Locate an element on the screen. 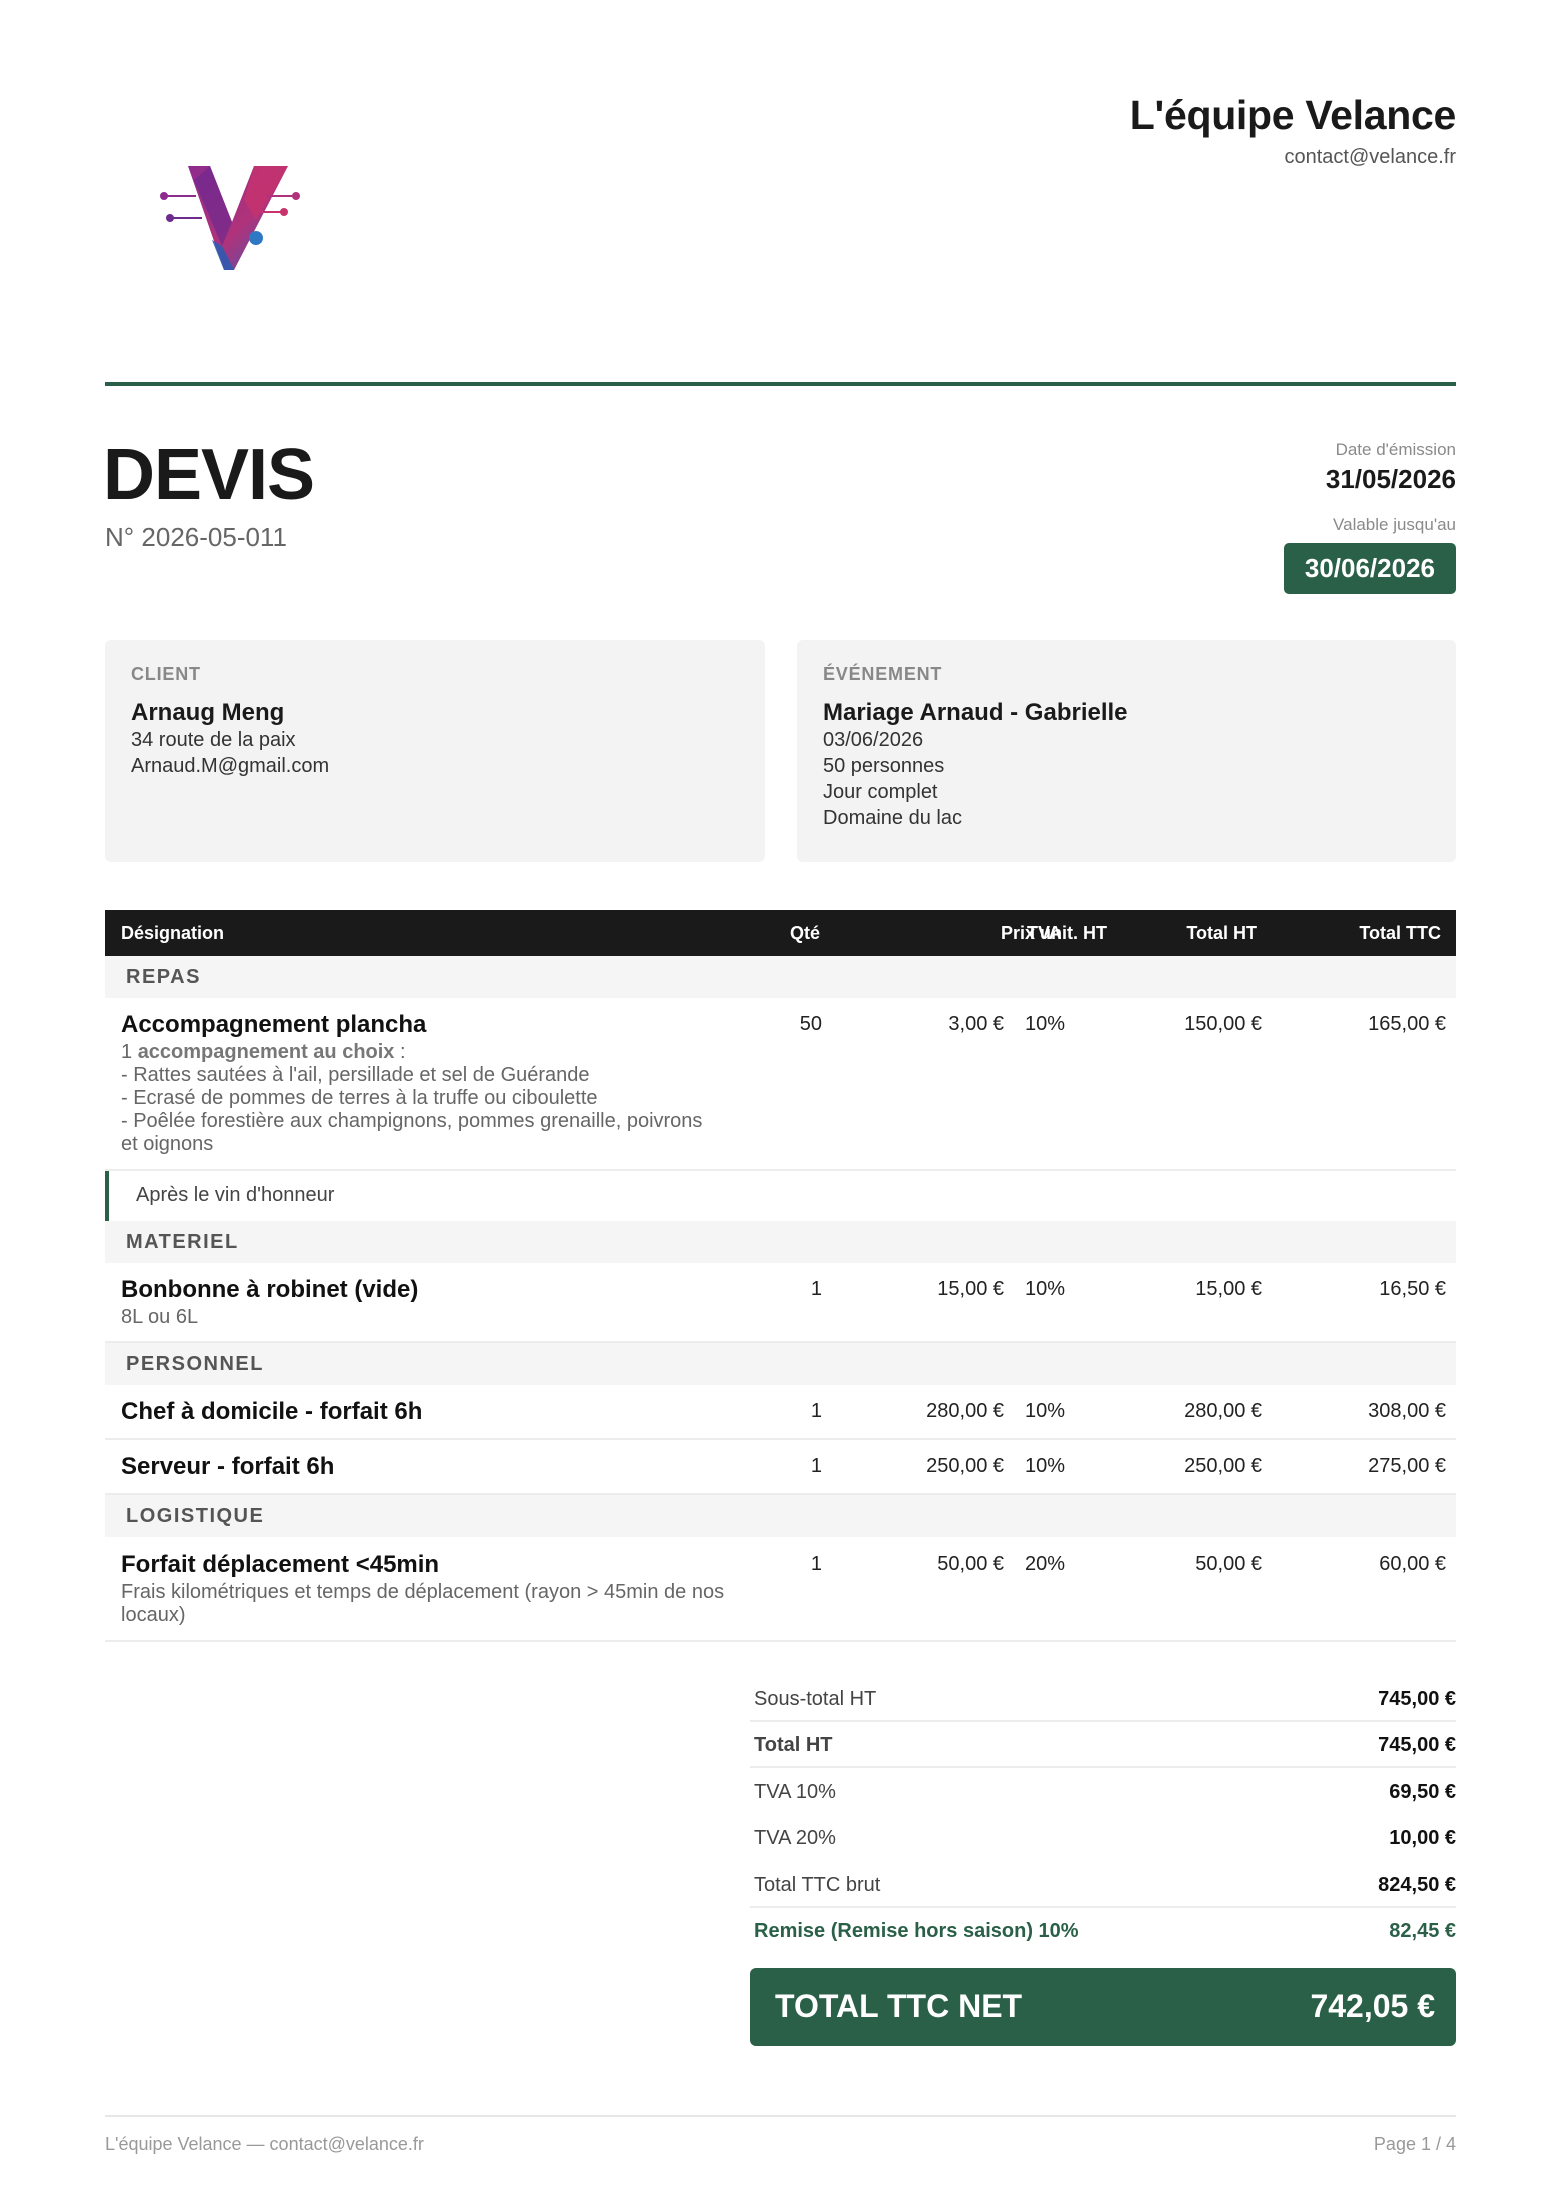 Image resolution: width=1547 pixels, height=2188 pixels. discount-row: Remise (Remise hors saison) 10% 82,45 € is located at coordinates (1103, 1931).